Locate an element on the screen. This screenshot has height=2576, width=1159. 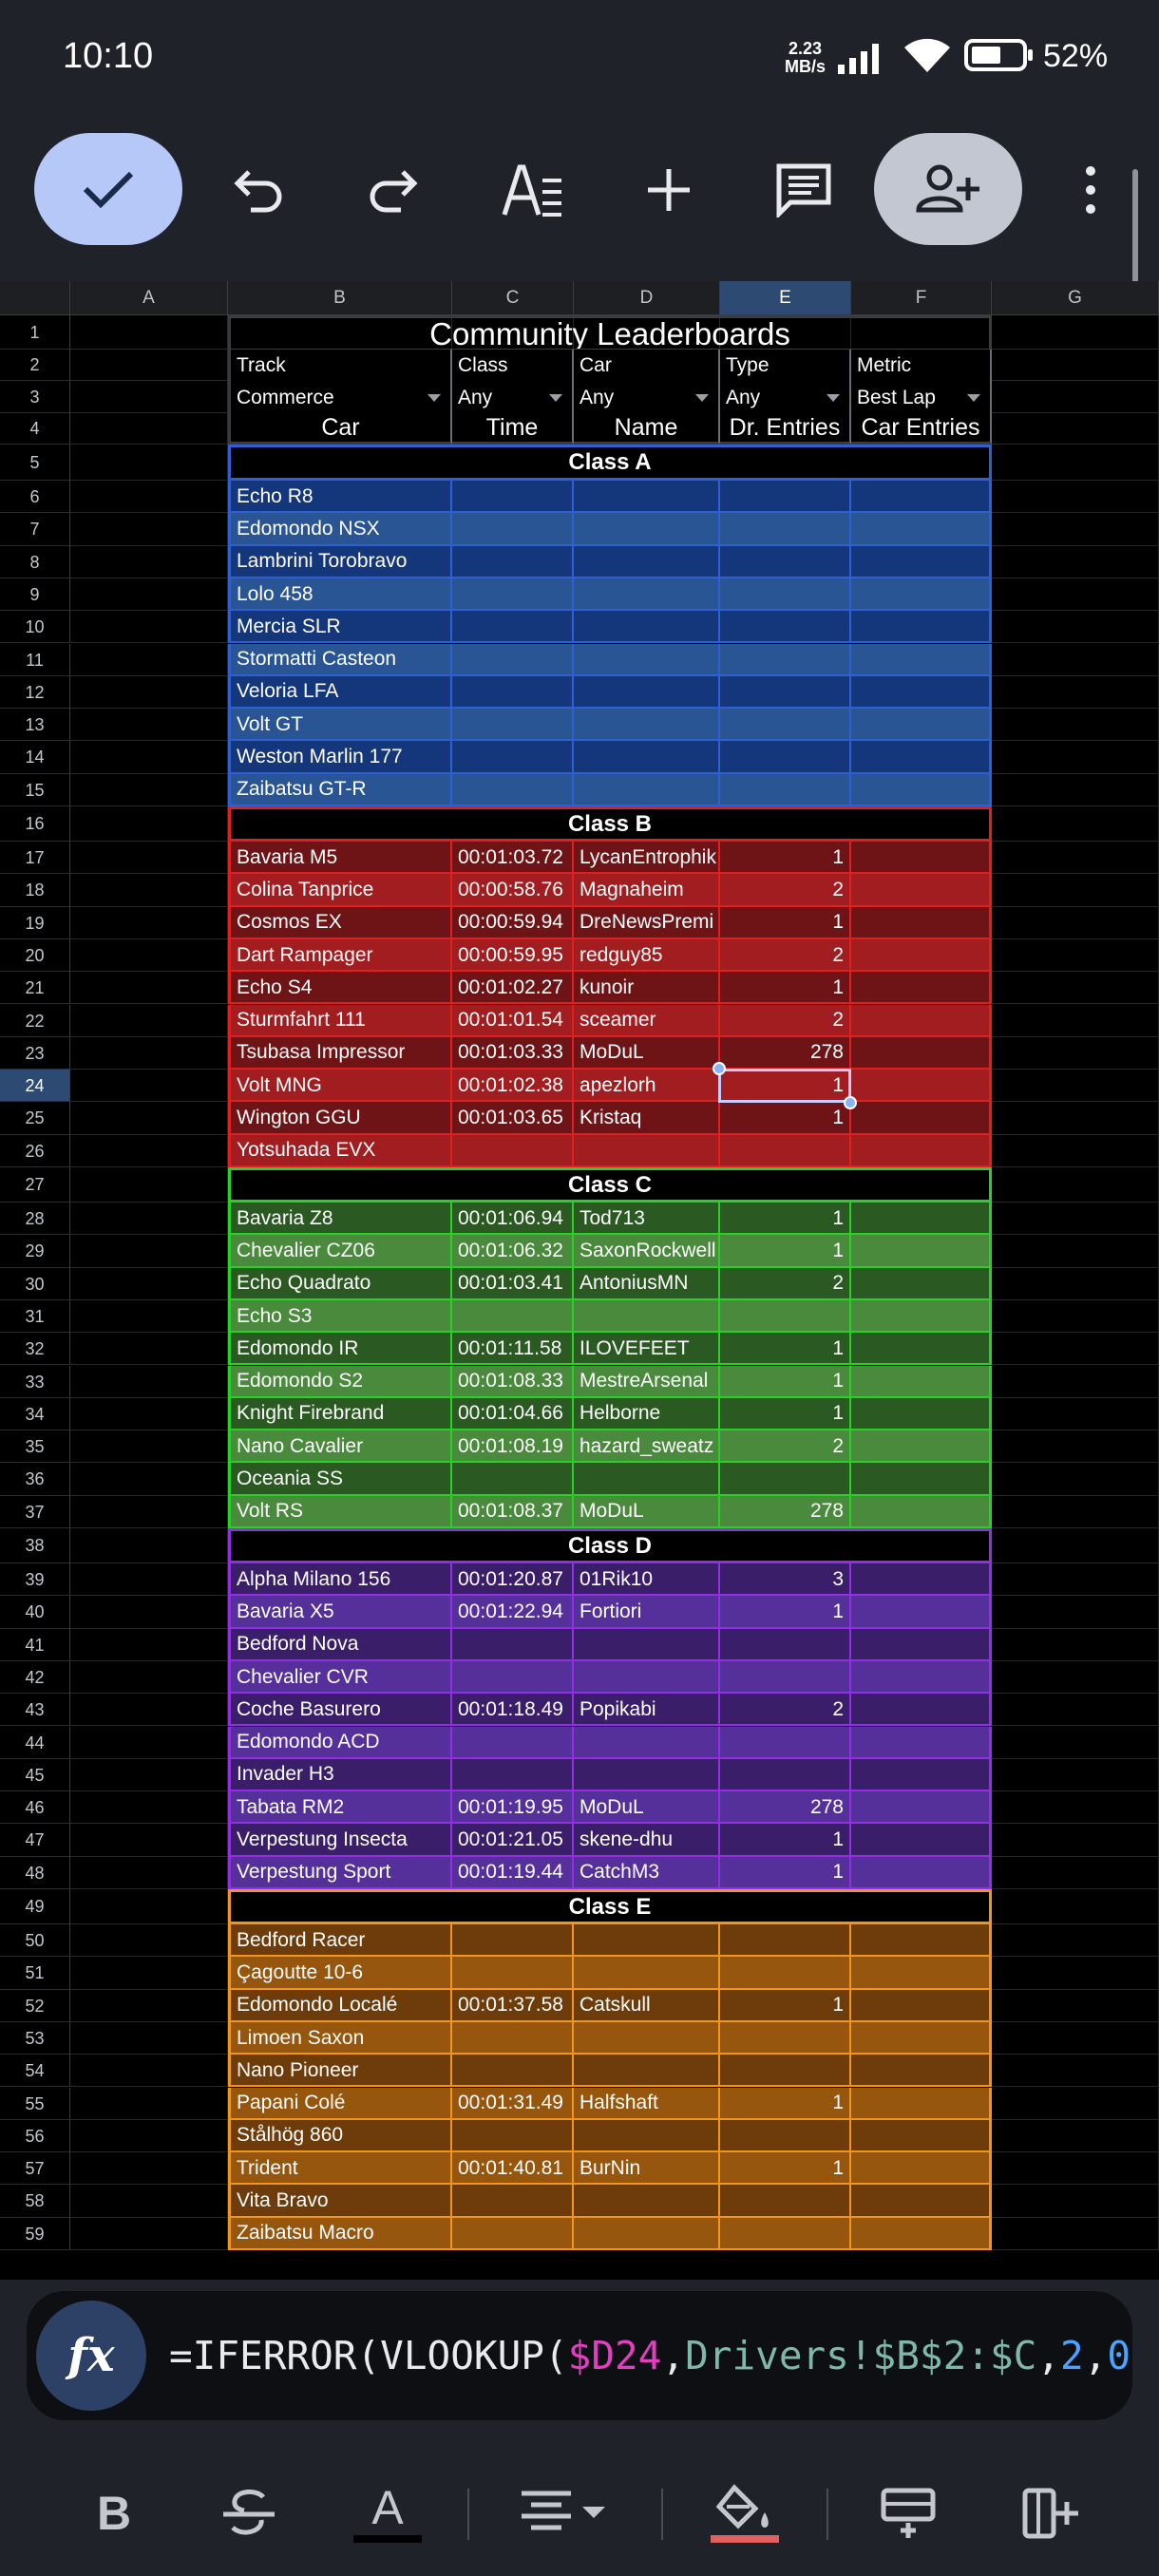
driver-name-cell: Halfshaft is located at coordinates (647, 2103).